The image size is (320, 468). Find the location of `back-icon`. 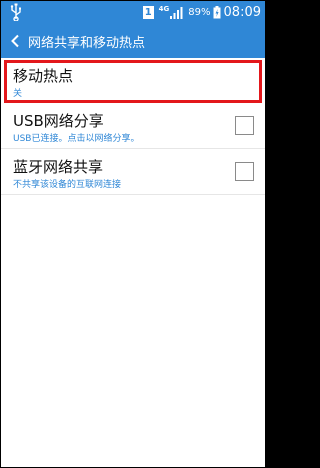

back-icon is located at coordinates (15, 41).